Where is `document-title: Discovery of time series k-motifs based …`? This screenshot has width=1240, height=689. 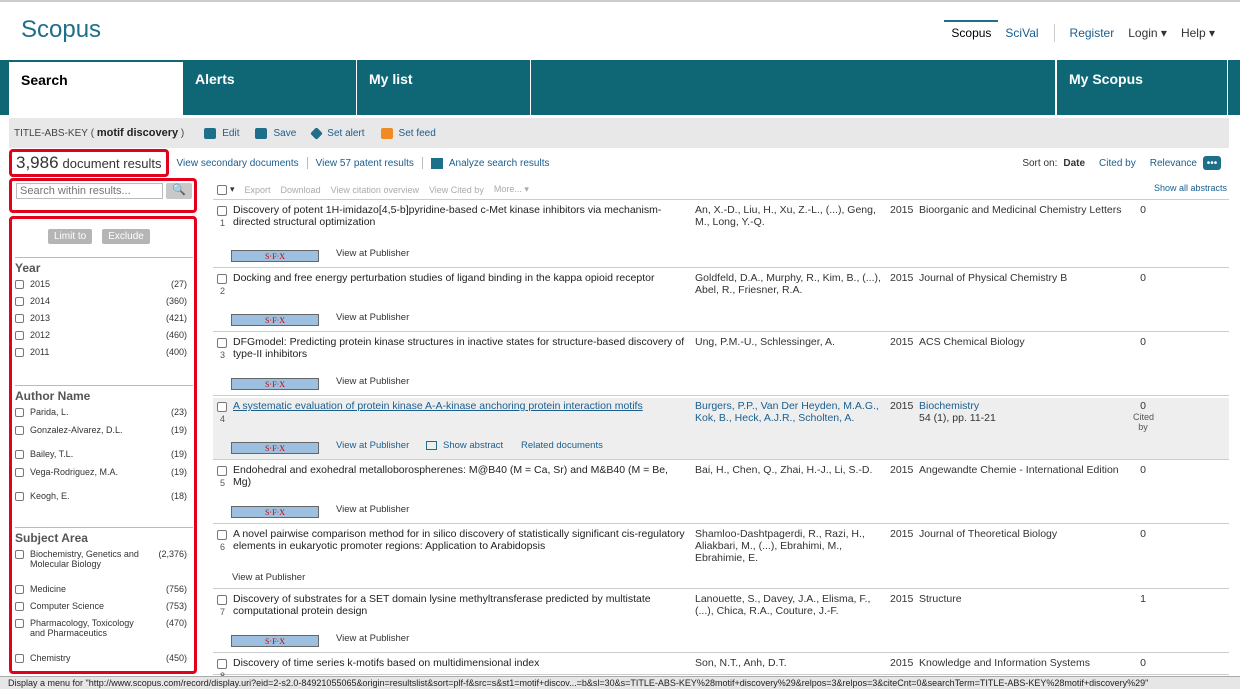 document-title: Discovery of time series k-motifs based … is located at coordinates (460, 663).